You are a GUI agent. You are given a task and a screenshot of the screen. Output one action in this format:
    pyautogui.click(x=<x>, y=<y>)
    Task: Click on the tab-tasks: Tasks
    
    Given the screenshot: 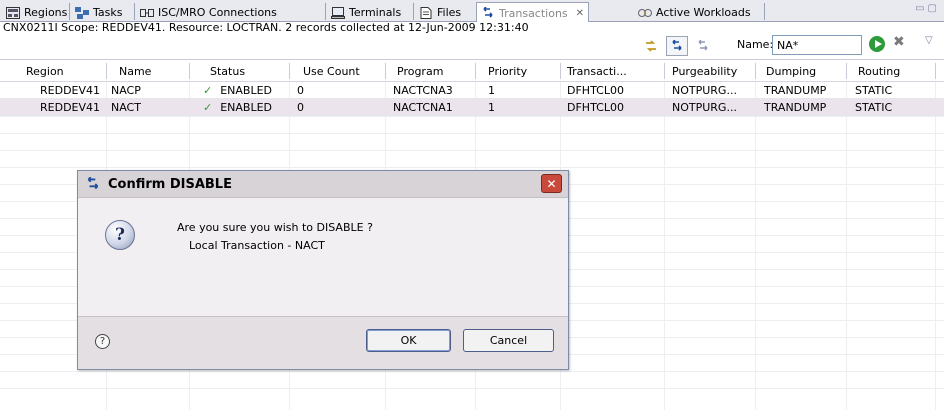 What is the action you would take?
    pyautogui.click(x=98, y=12)
    